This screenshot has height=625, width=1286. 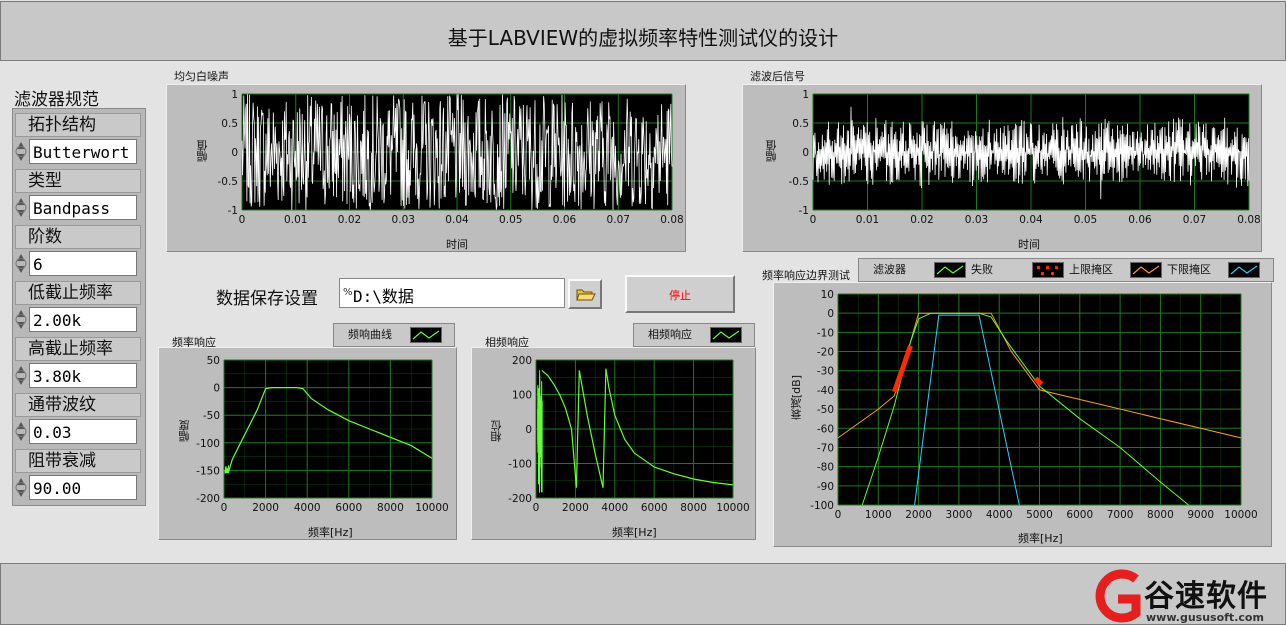 What do you see at coordinates (208, 471) in the screenshot?
I see `y-tick-label: -150` at bounding box center [208, 471].